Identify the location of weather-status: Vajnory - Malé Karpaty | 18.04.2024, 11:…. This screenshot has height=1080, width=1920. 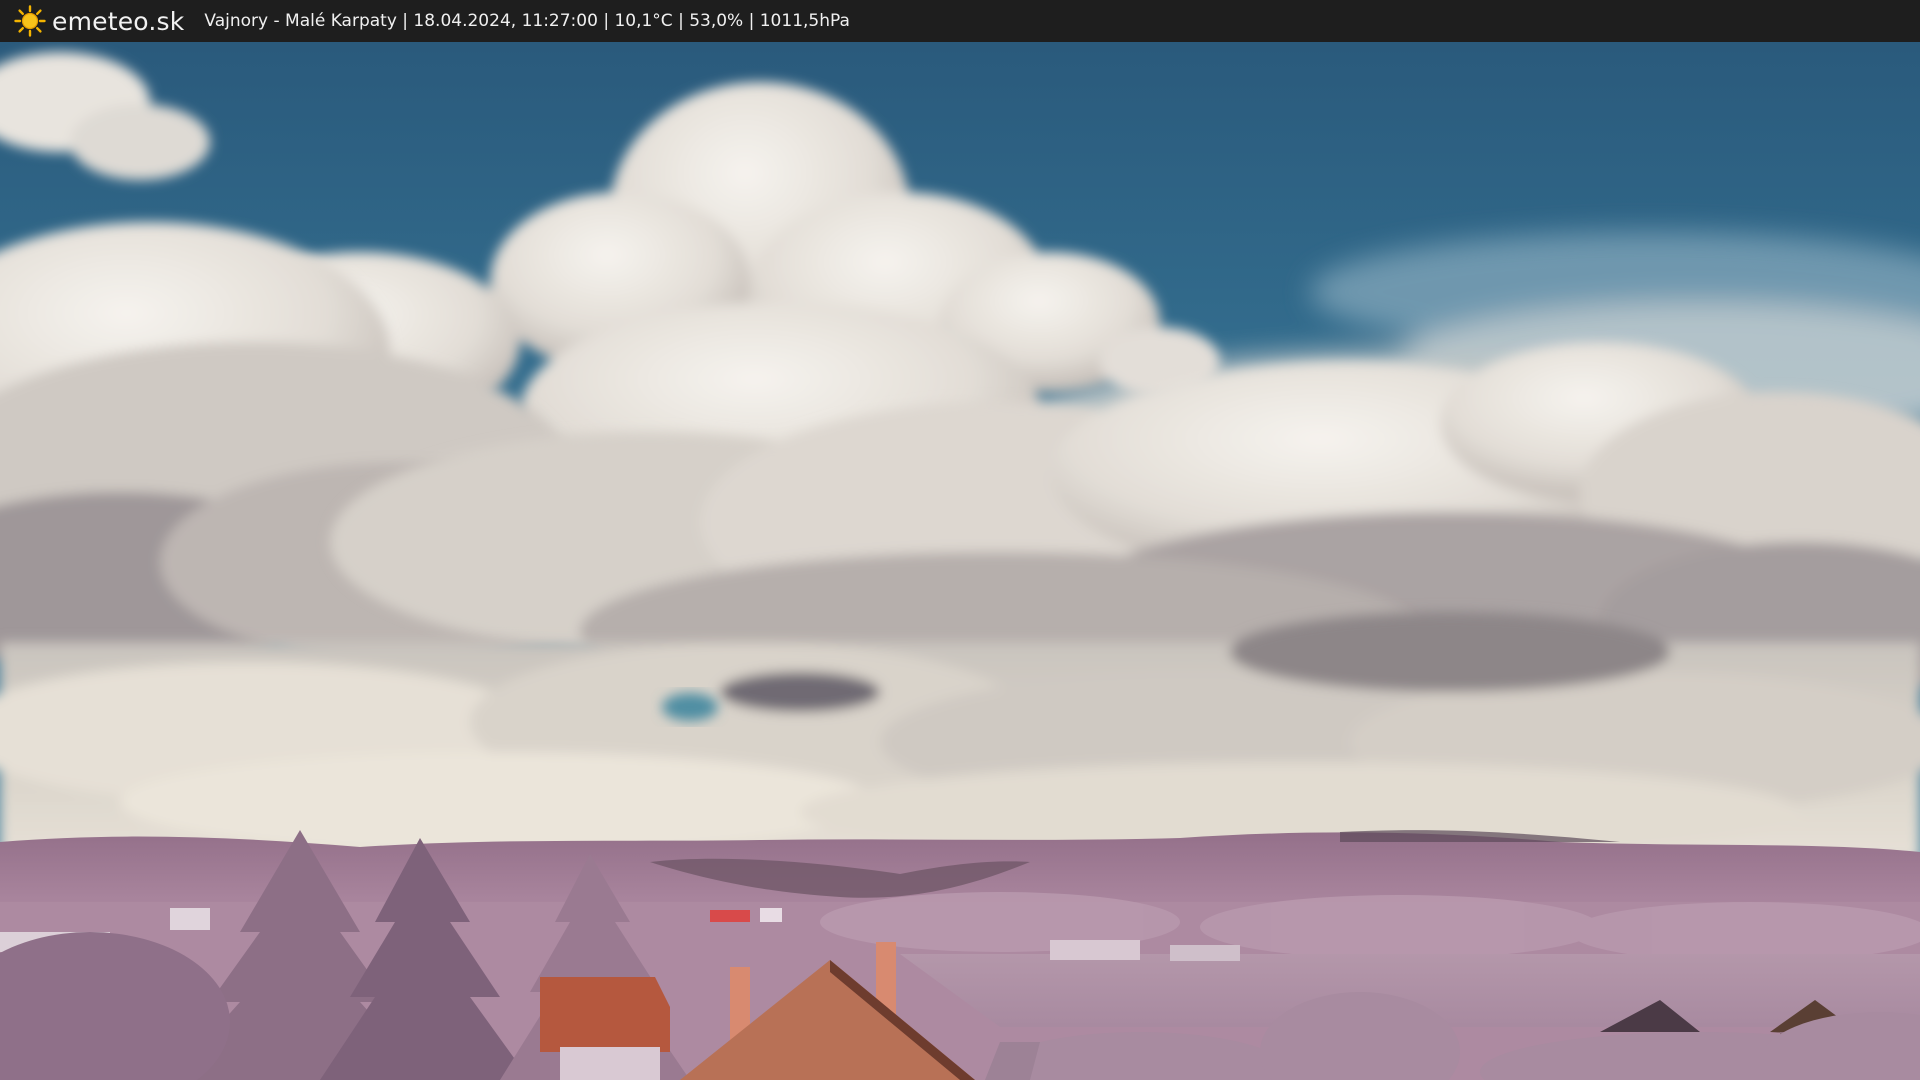
(527, 21).